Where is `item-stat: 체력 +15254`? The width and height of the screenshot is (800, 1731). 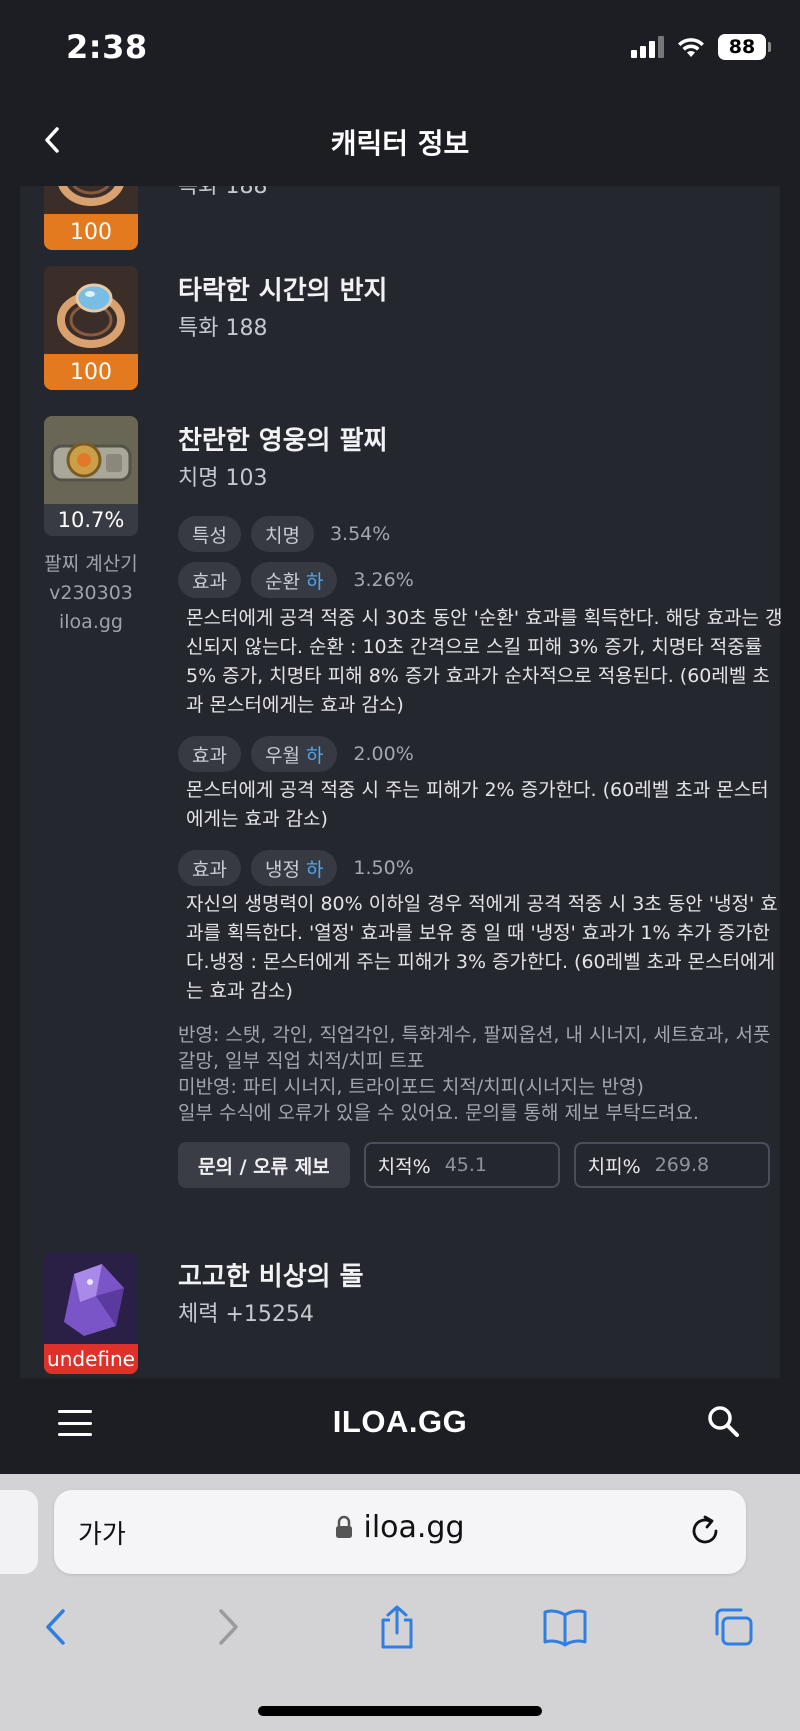 item-stat: 체력 +15254 is located at coordinates (246, 1314).